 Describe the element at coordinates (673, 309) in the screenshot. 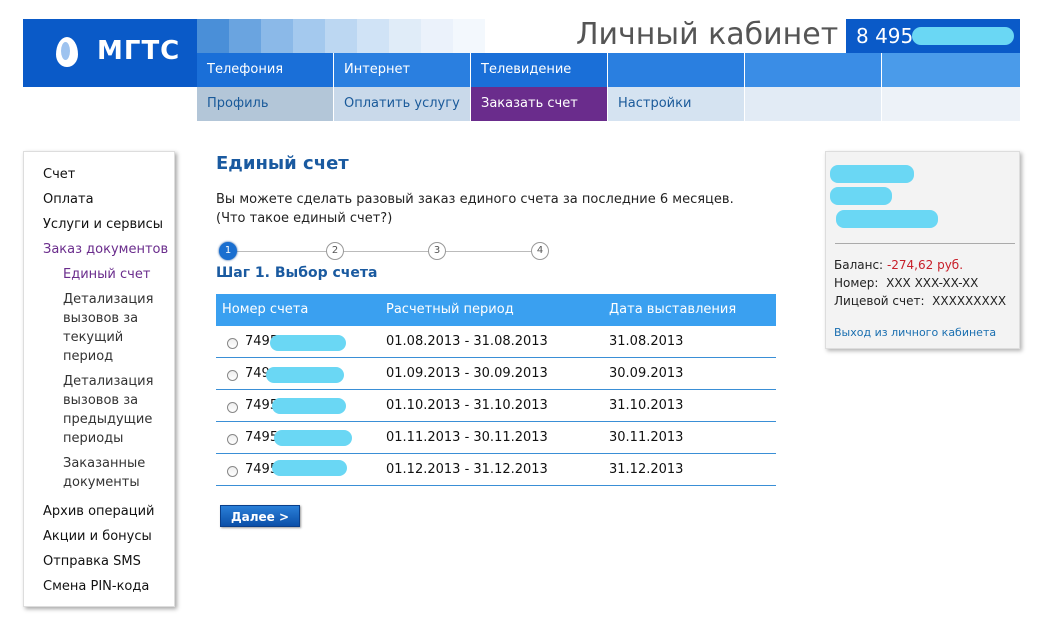

I see `column-header-date: Дата выставления` at that location.